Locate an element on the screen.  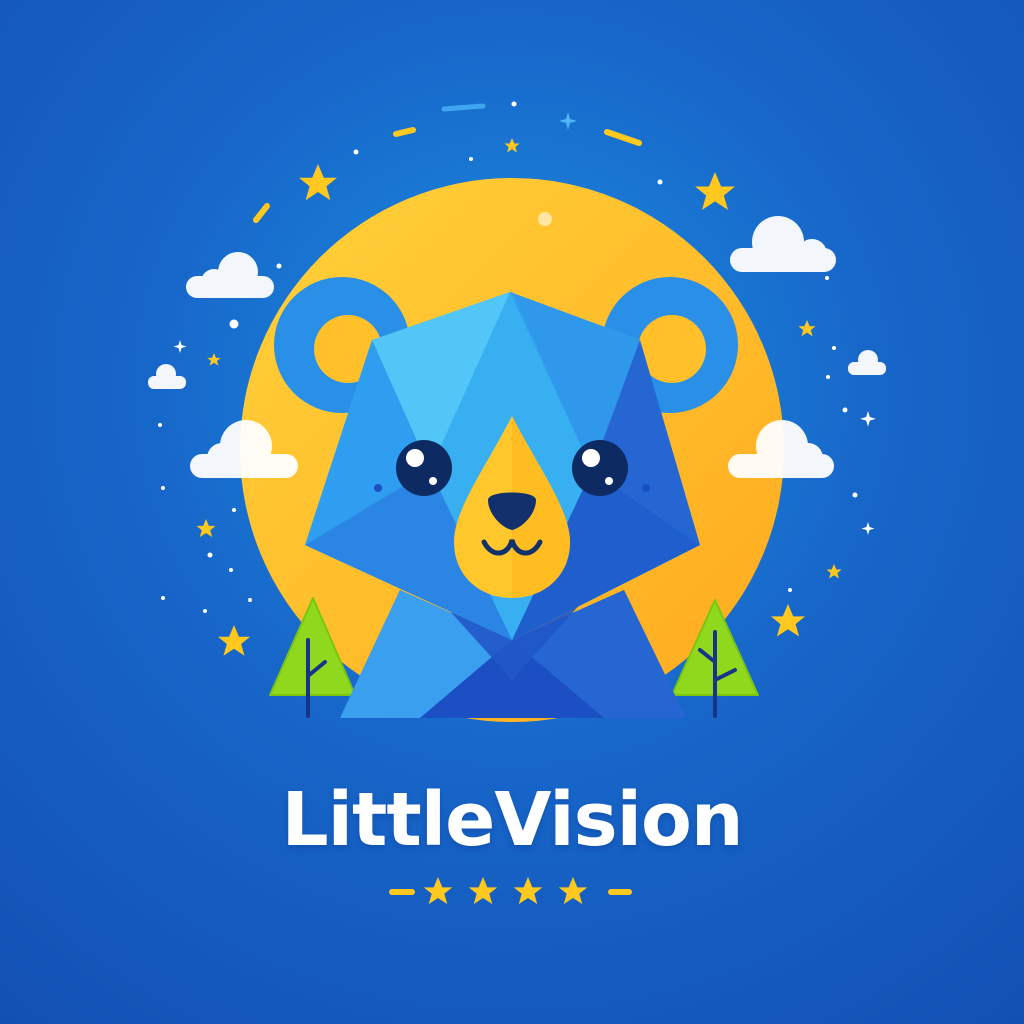
rating is located at coordinates (510, 891).